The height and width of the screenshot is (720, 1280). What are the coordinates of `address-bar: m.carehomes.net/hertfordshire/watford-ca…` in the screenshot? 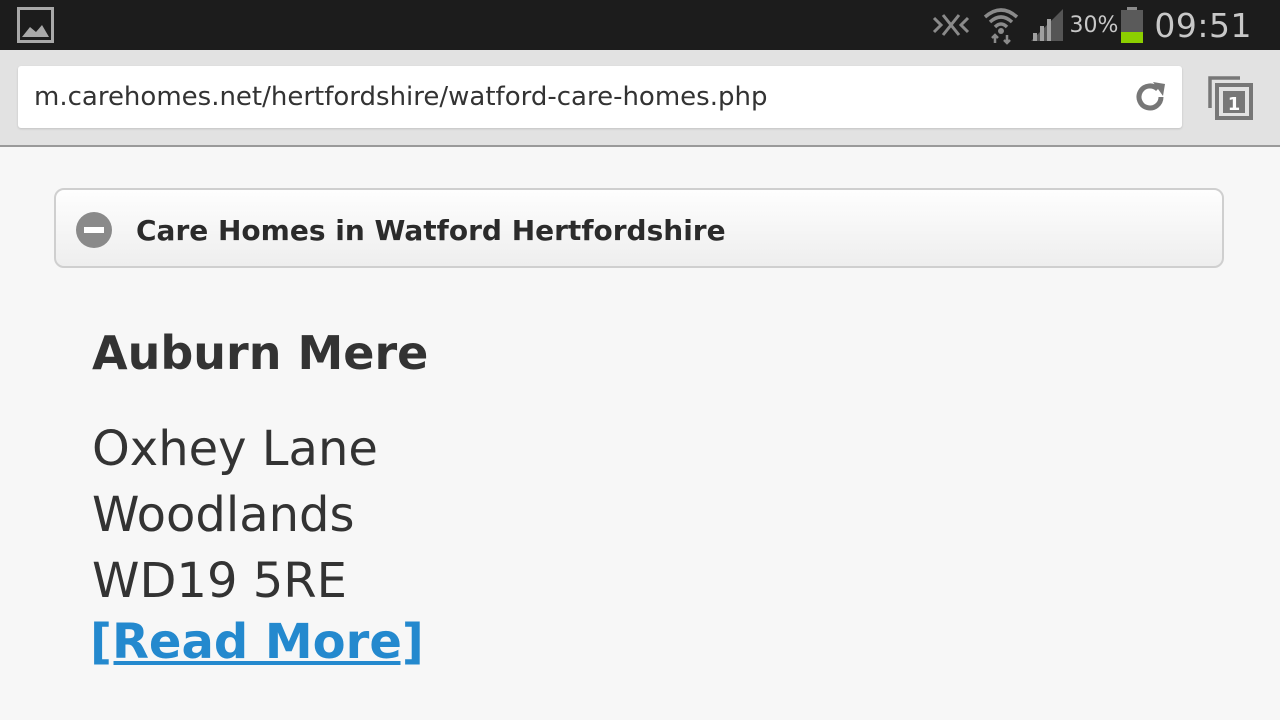 It's located at (600, 97).